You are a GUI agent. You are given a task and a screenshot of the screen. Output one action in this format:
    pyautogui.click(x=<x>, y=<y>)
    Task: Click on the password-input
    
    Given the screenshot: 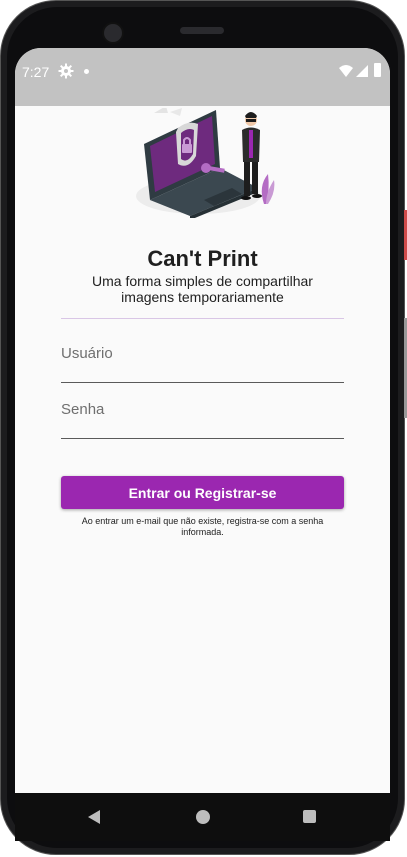 What is the action you would take?
    pyautogui.click(x=202, y=406)
    